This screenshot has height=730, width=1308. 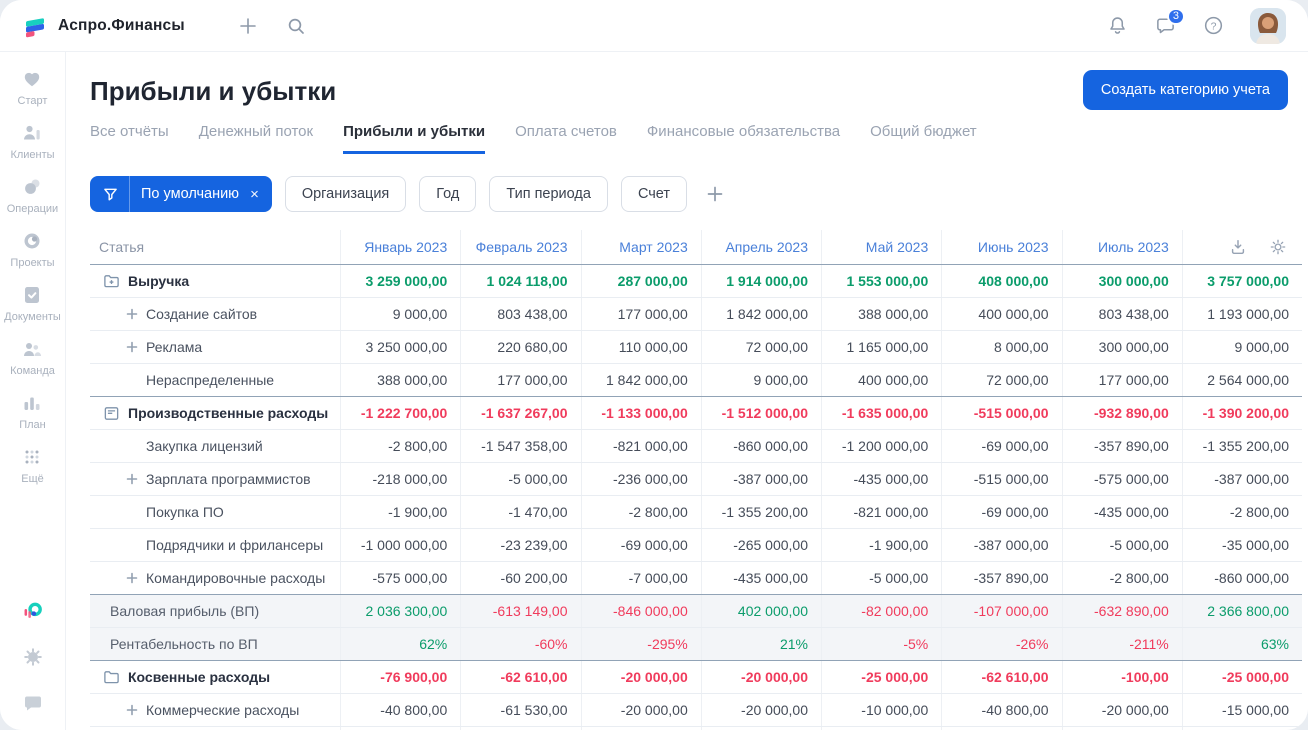 What do you see at coordinates (215, 347) in the screenshot?
I see `row-label-cell: Реклама` at bounding box center [215, 347].